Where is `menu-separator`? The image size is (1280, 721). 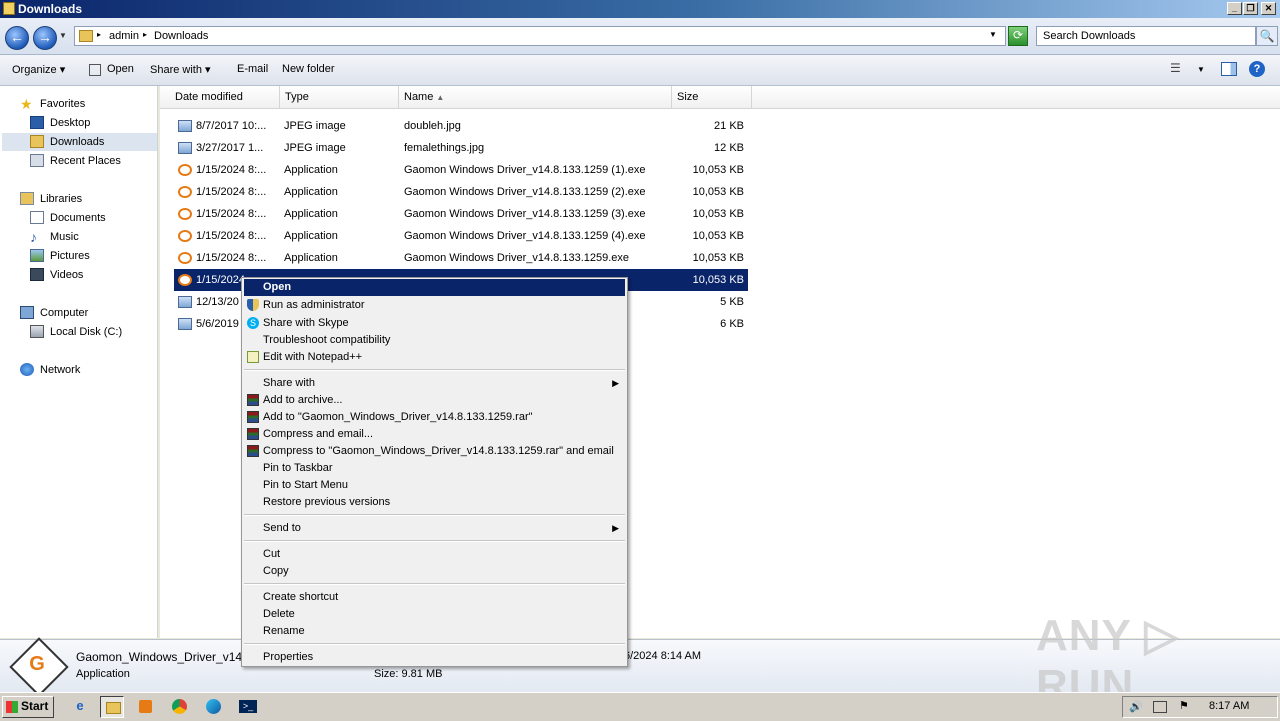
menu-separator is located at coordinates (434, 541).